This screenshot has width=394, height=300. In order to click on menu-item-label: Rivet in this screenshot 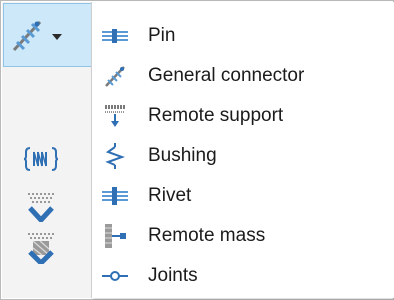, I will do `click(170, 195)`.